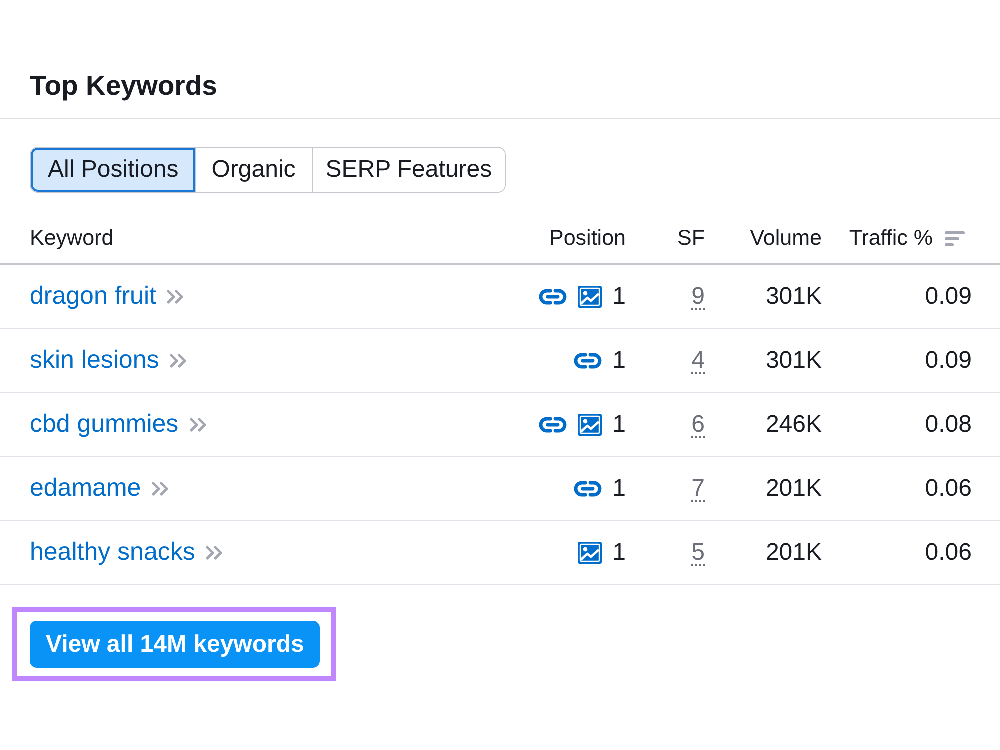  Describe the element at coordinates (113, 552) in the screenshot. I see `keyword-link: healthy snacks` at that location.